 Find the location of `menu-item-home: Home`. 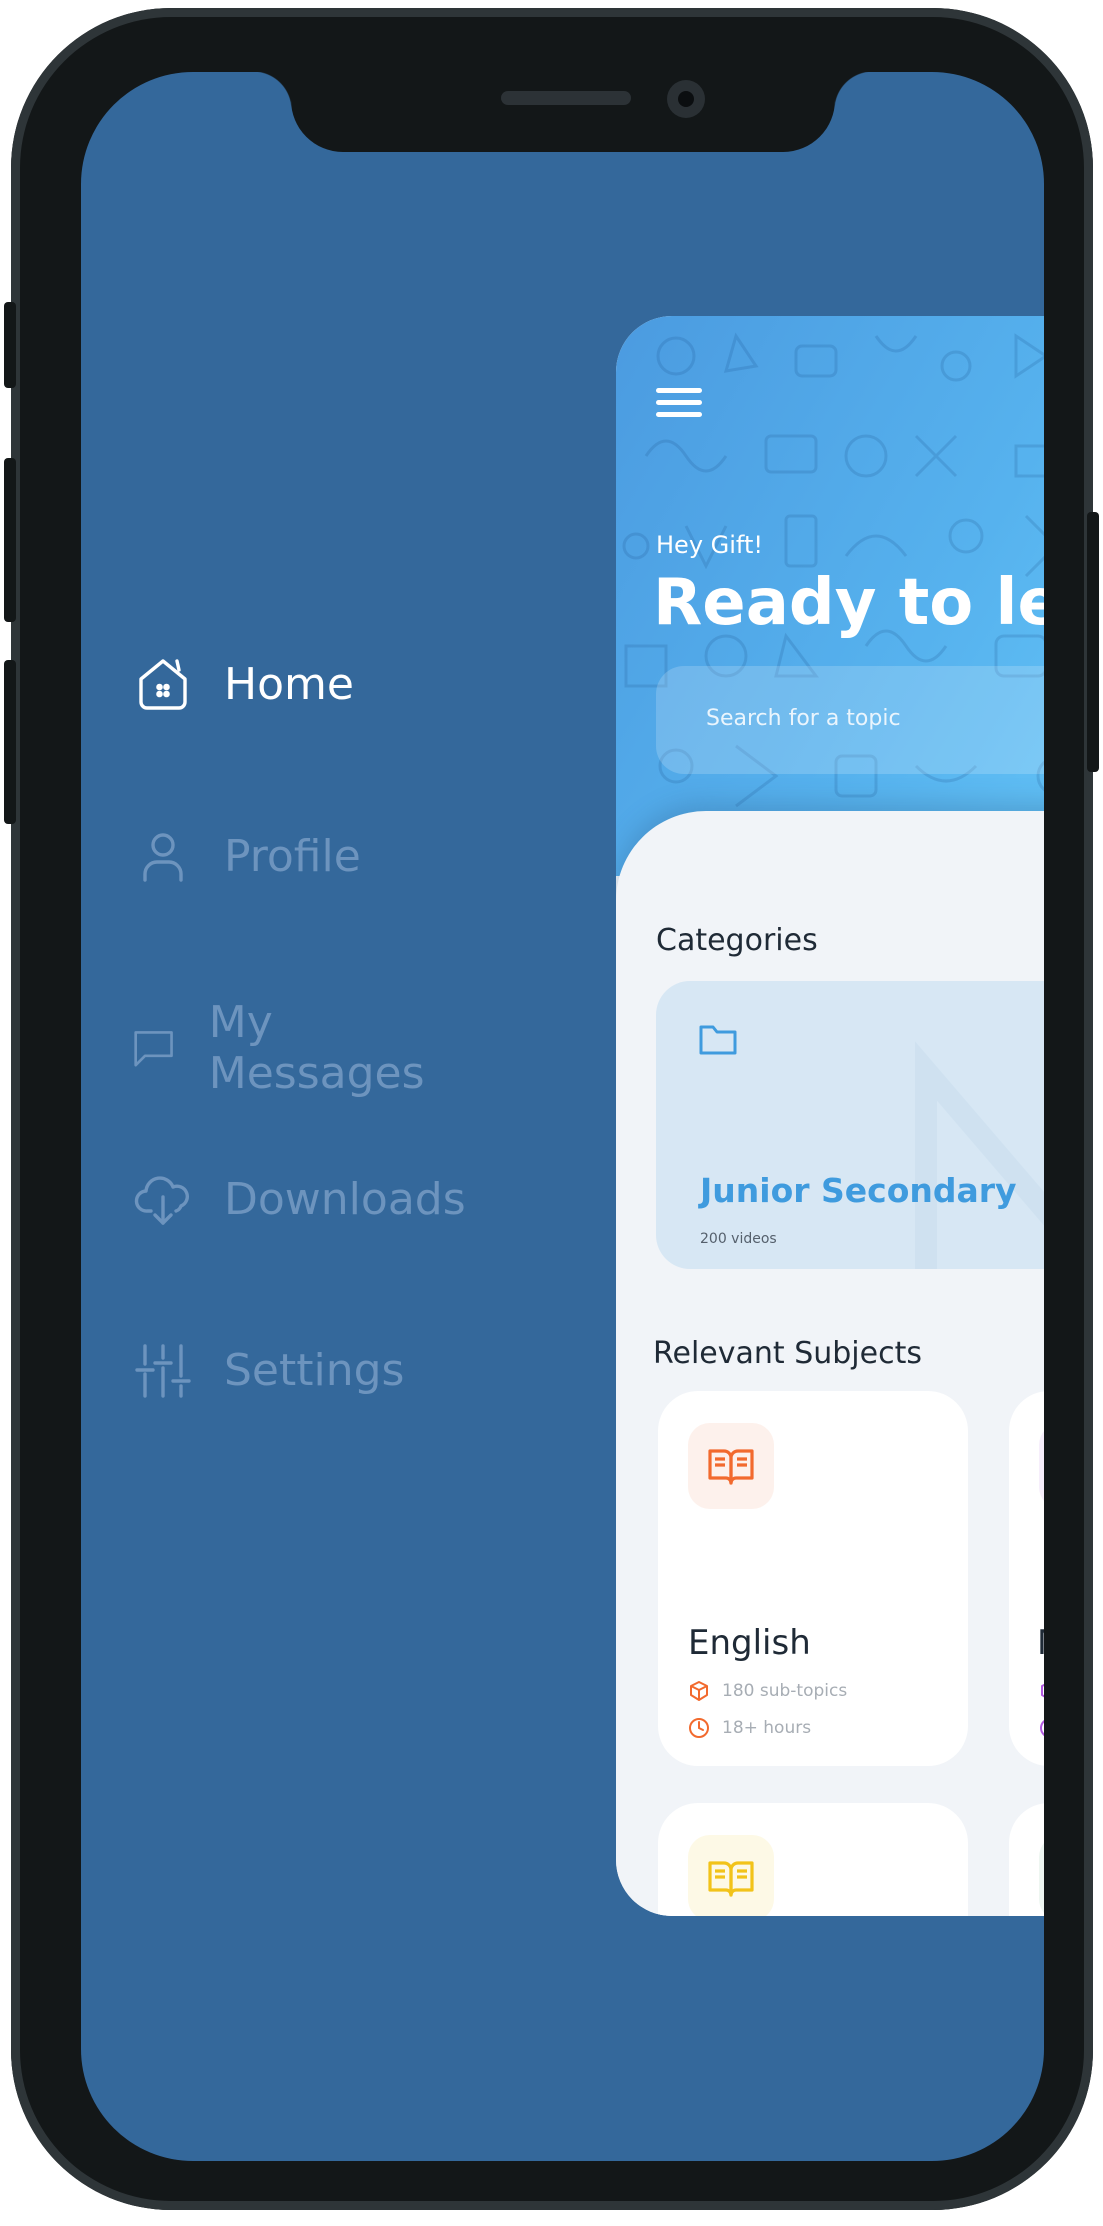

menu-item-home: Home is located at coordinates (243, 684).